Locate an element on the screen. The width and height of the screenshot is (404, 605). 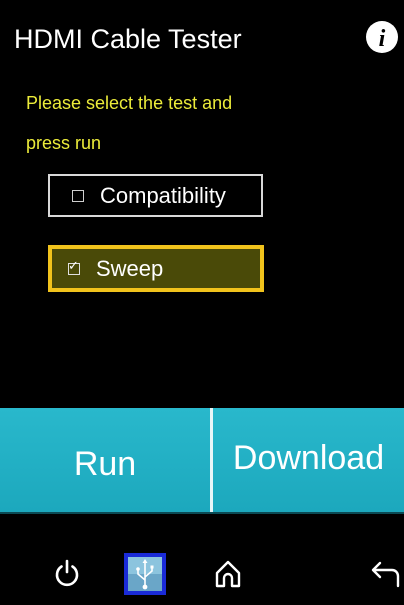
option-sweep: ✓ Sweep is located at coordinates (156, 268).